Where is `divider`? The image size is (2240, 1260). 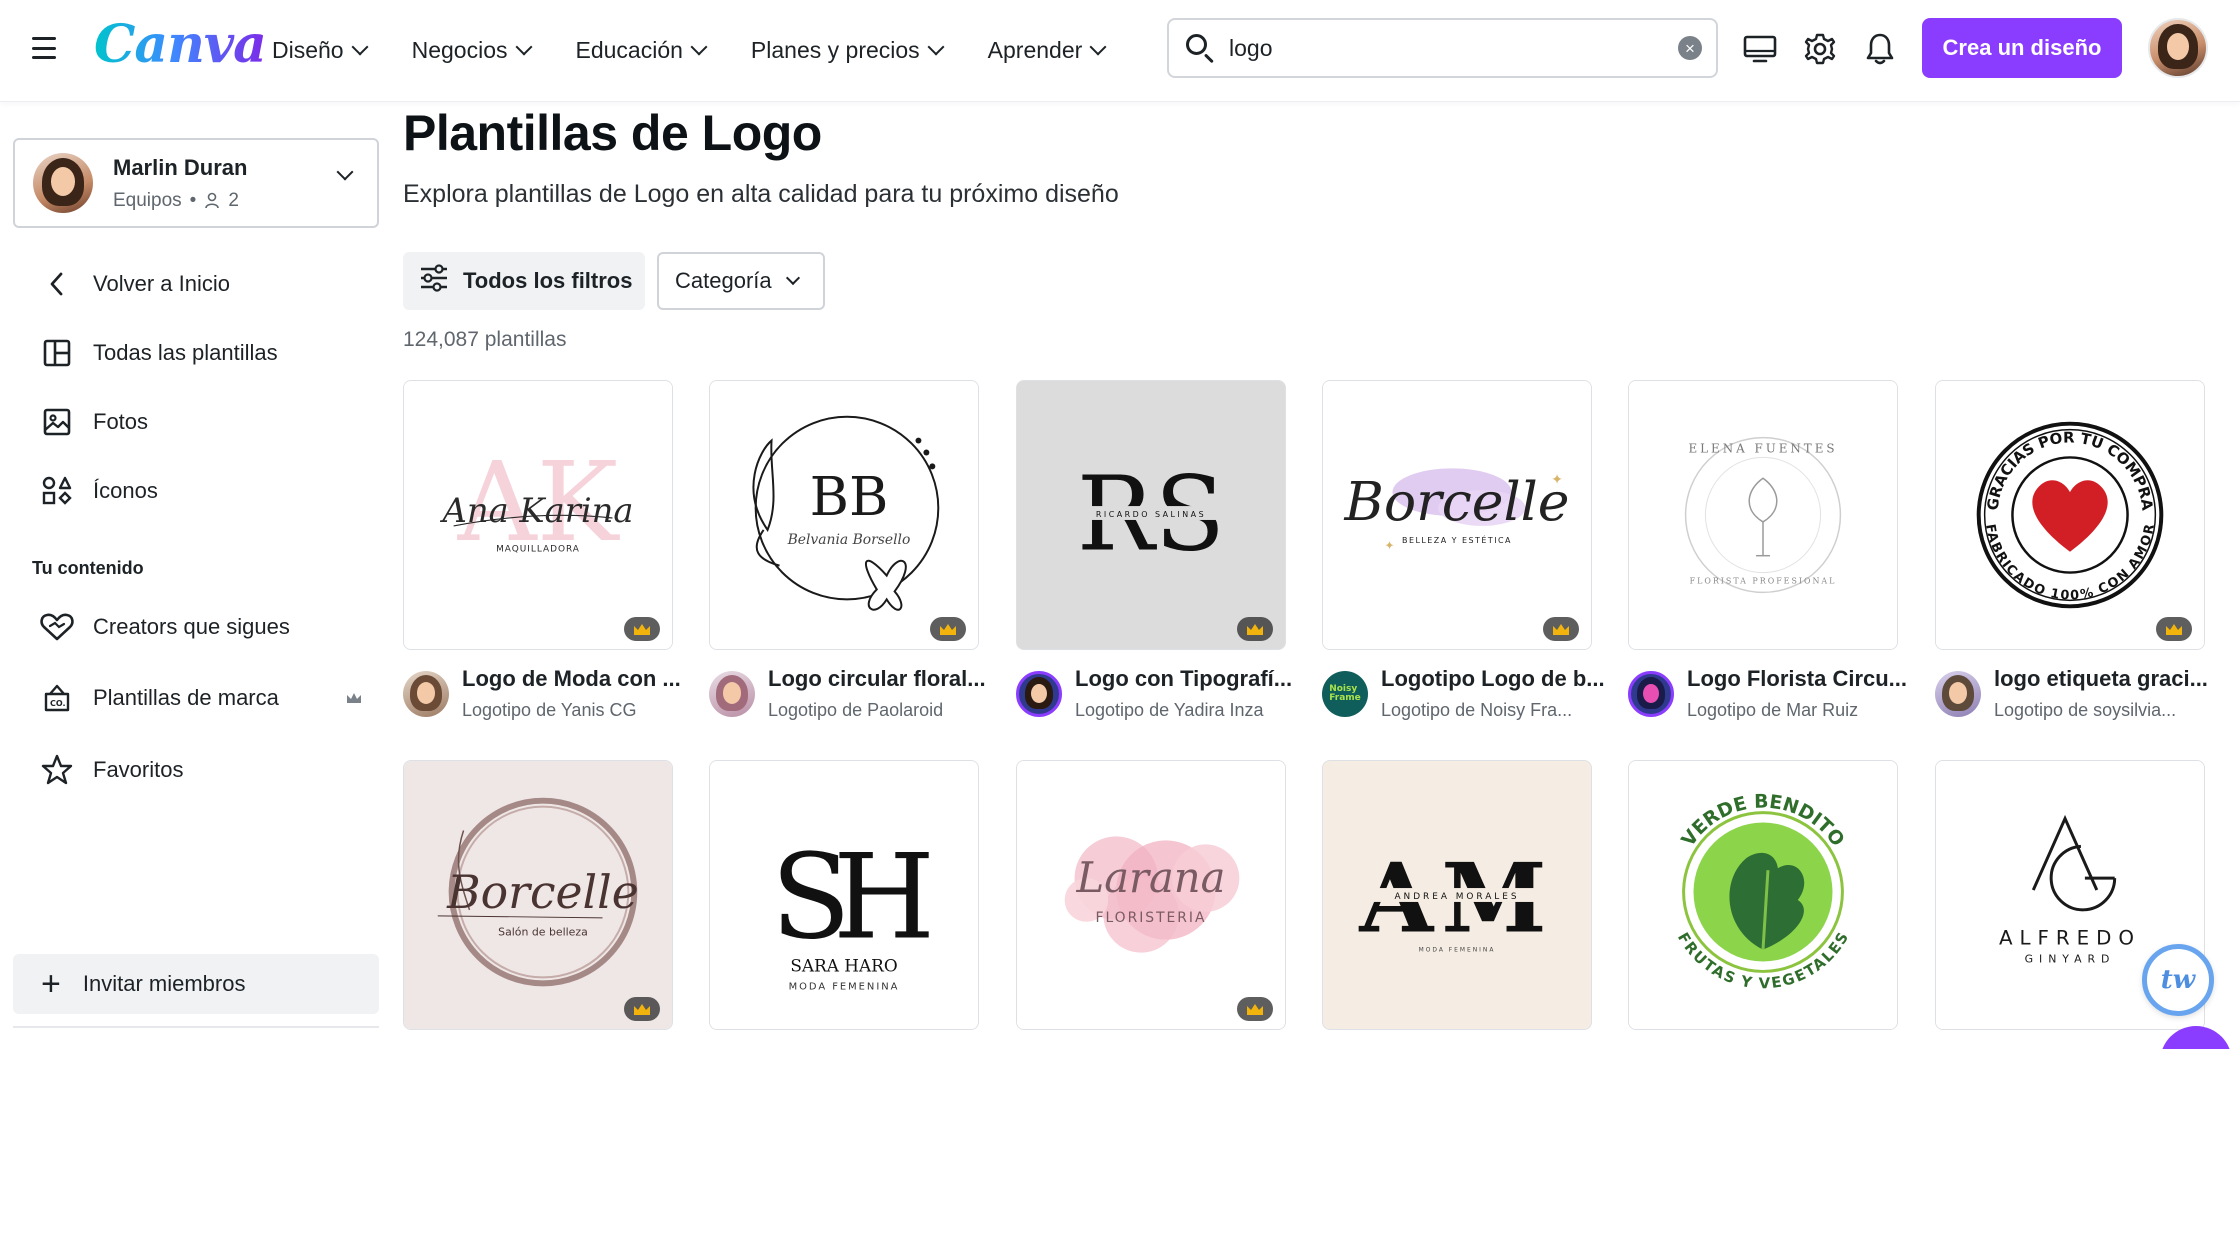 divider is located at coordinates (196, 1027).